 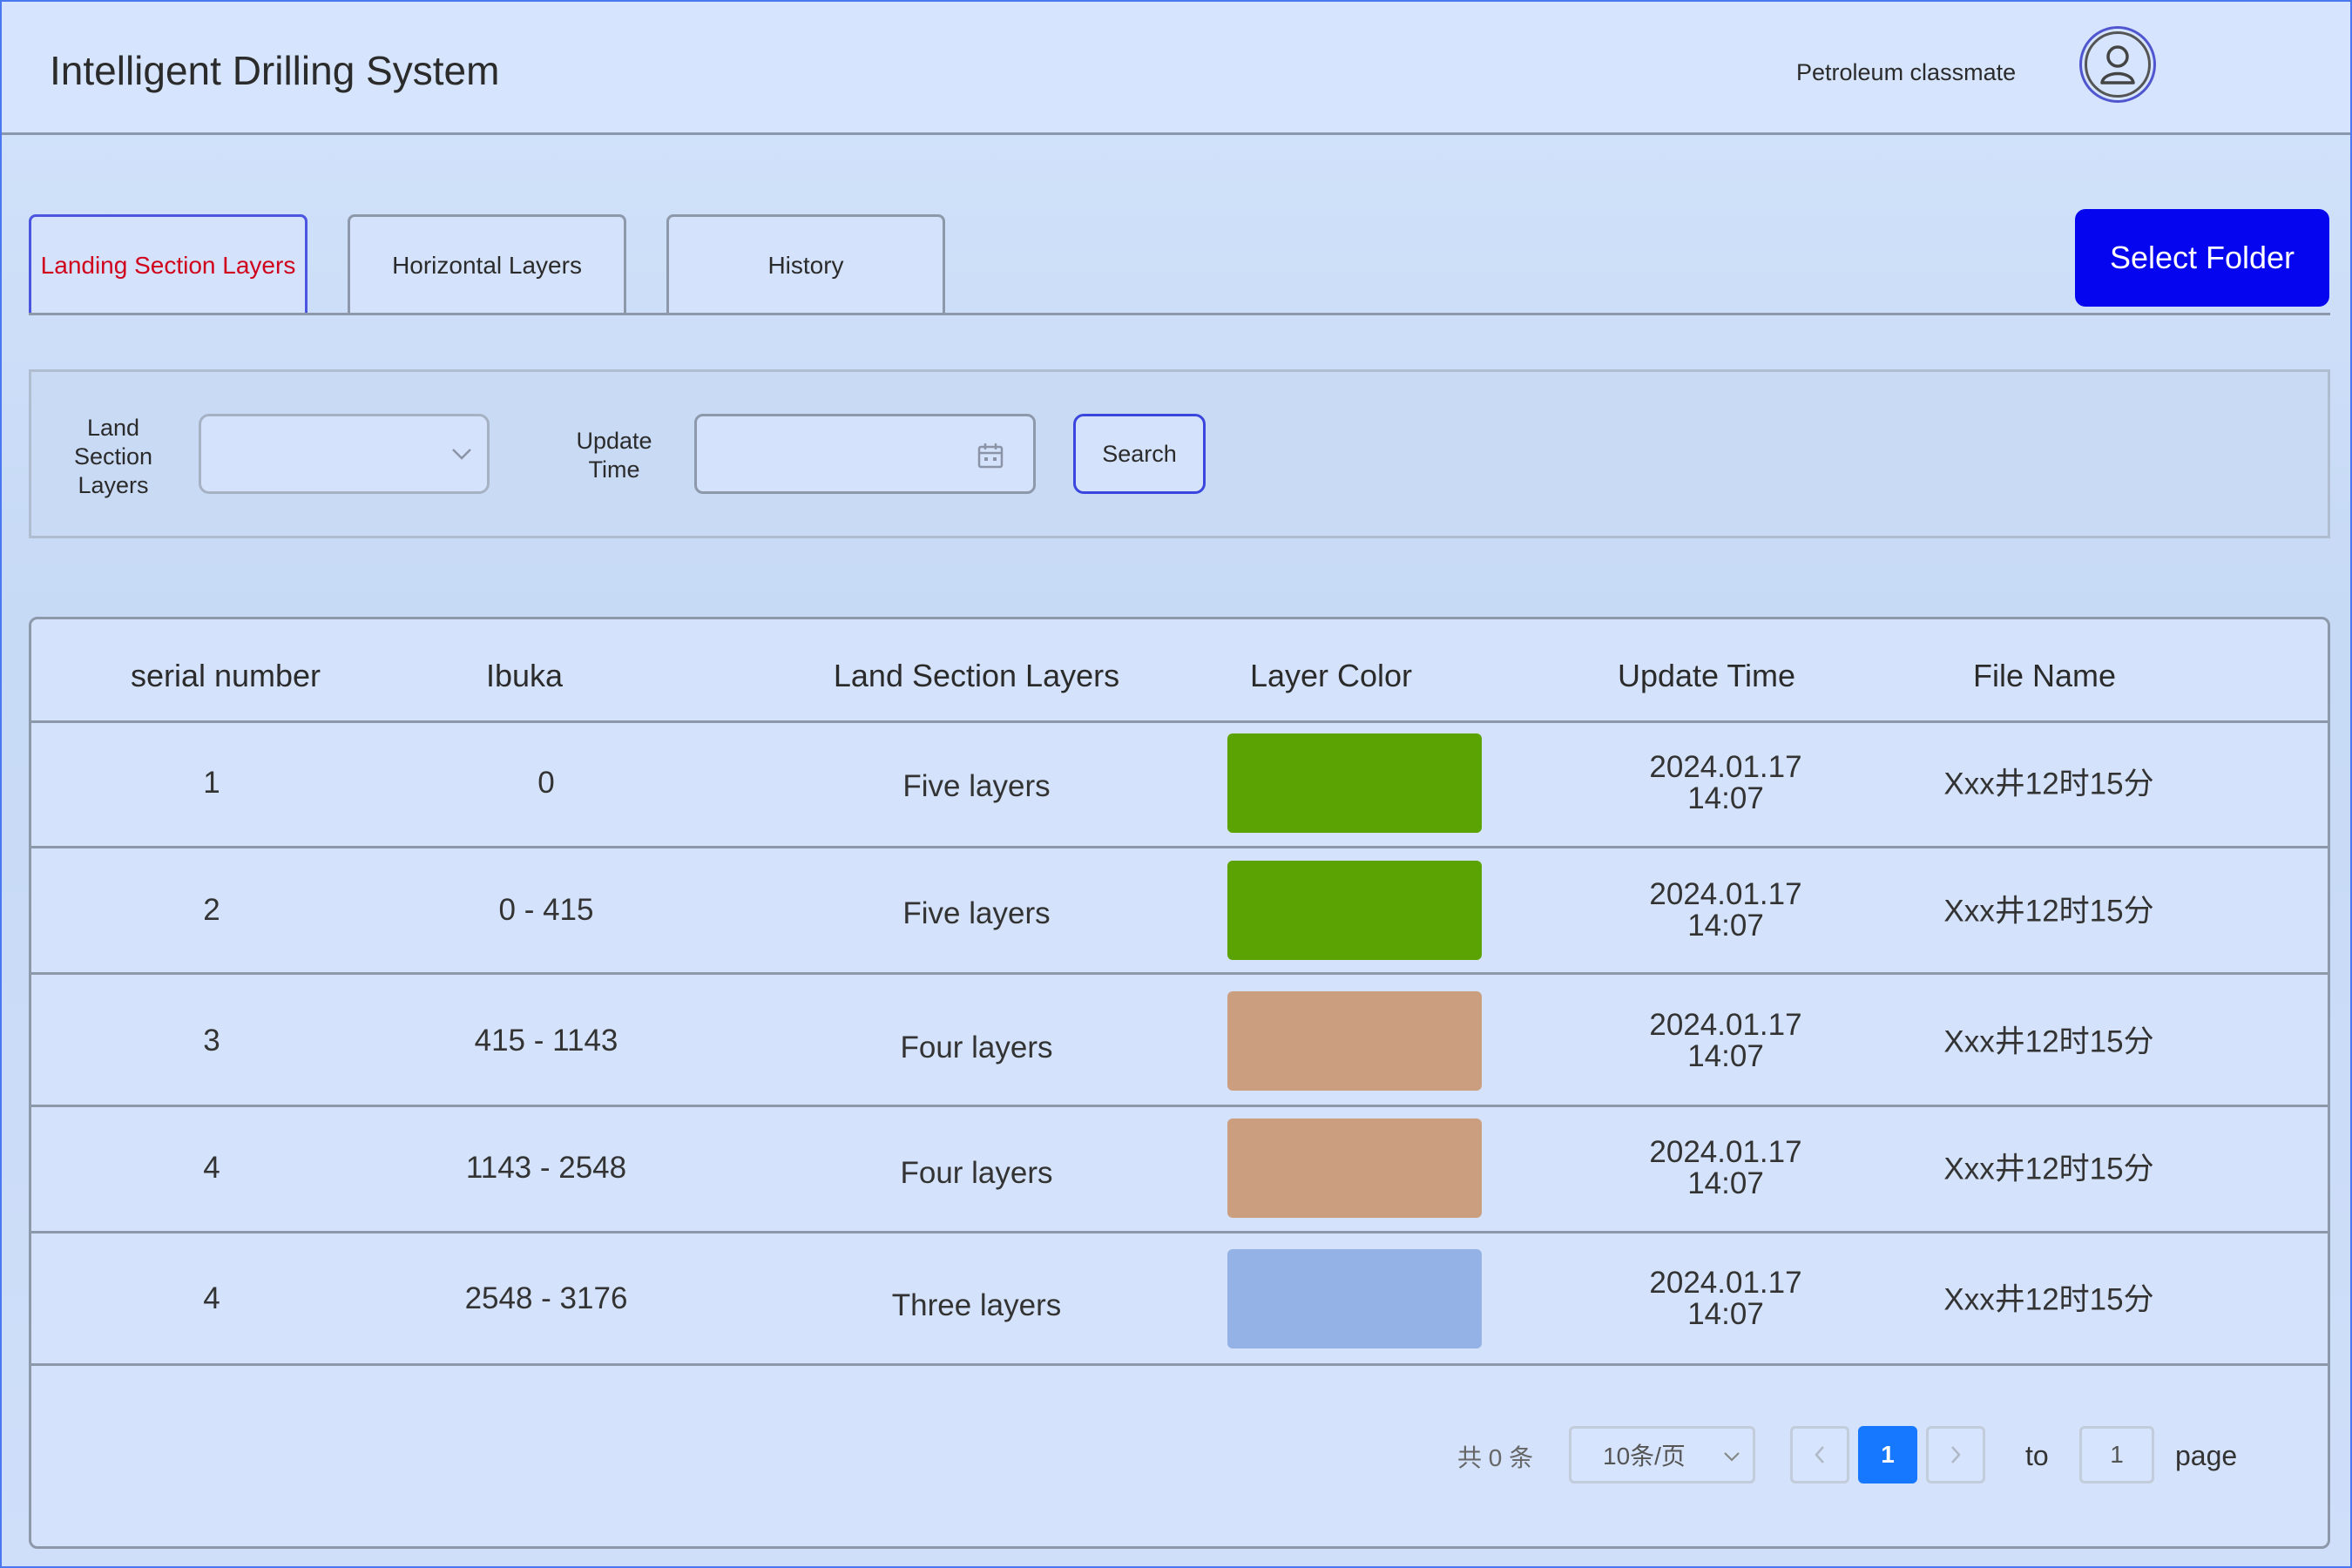 I want to click on time-filter-label: Update Time, so click(x=614, y=455).